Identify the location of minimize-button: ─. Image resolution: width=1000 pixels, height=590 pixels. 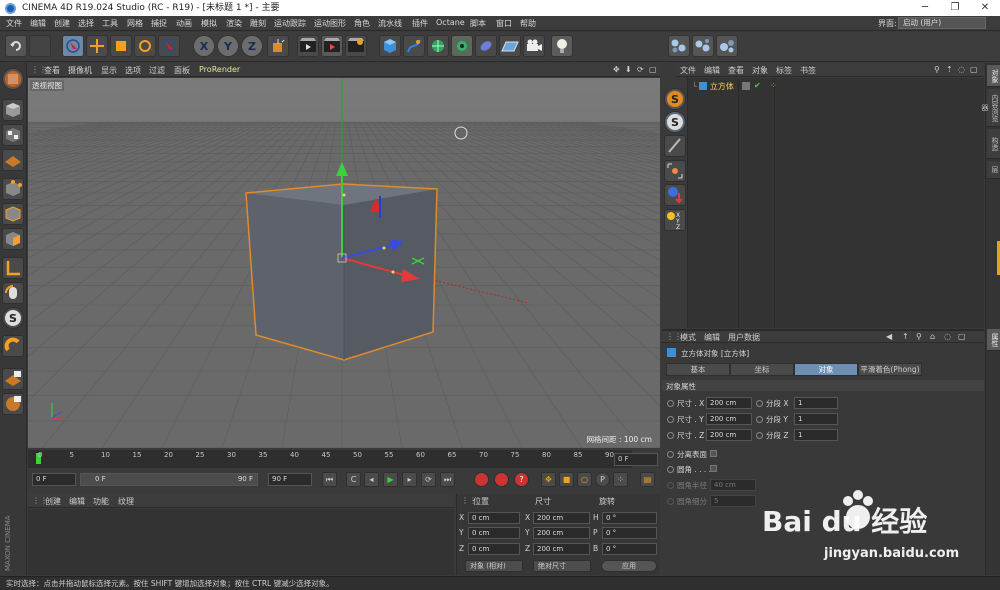
(925, 8).